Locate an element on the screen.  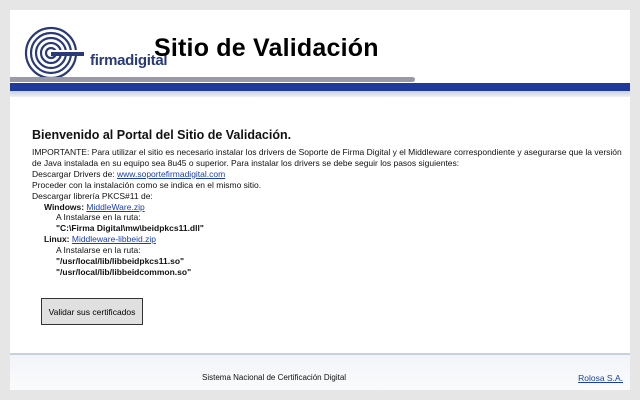
windows-line: Windows: MiddleWare.zip is located at coordinates (327, 207).